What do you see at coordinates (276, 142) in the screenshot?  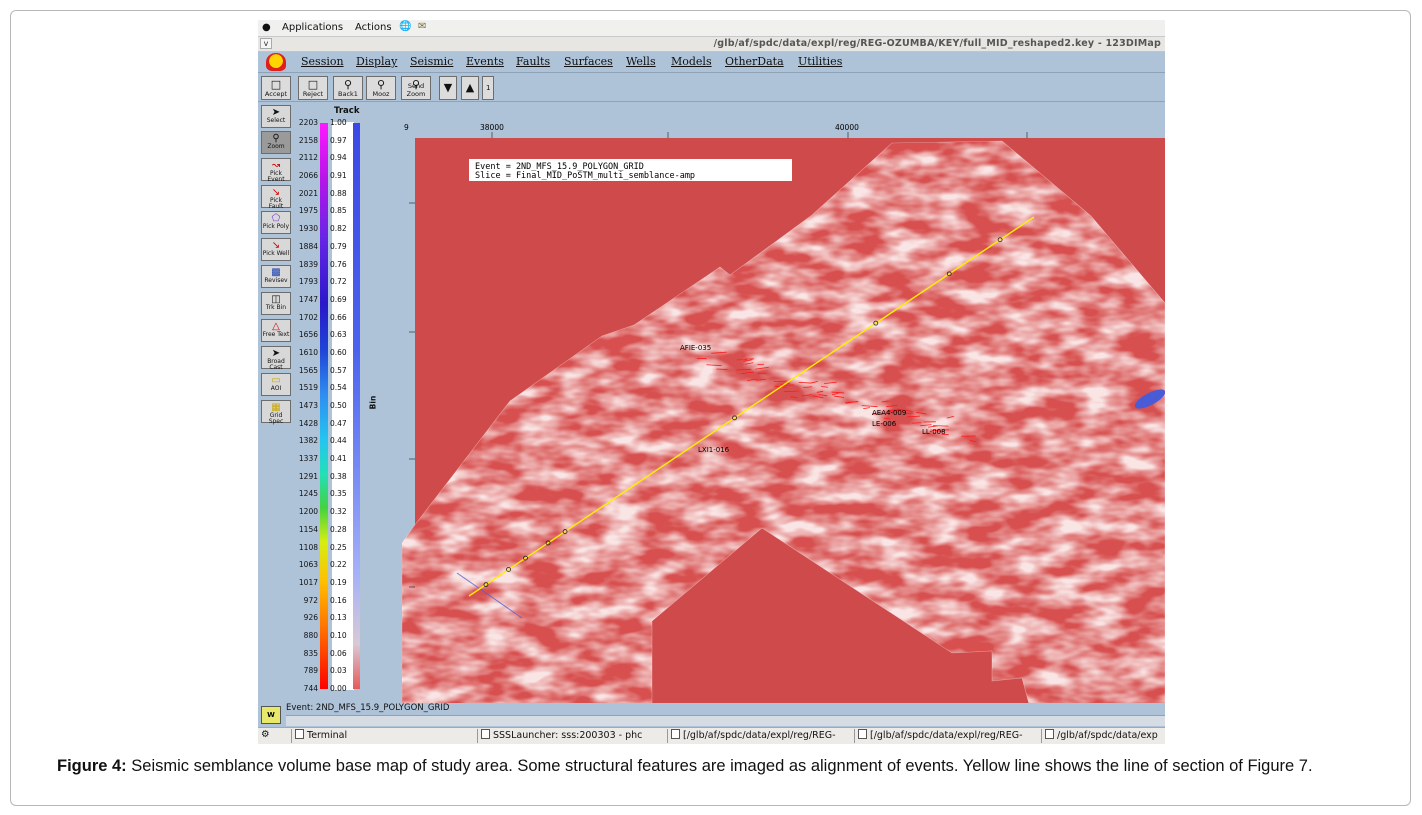 I see `zoom-tool-button: ⚲ Zoom` at bounding box center [276, 142].